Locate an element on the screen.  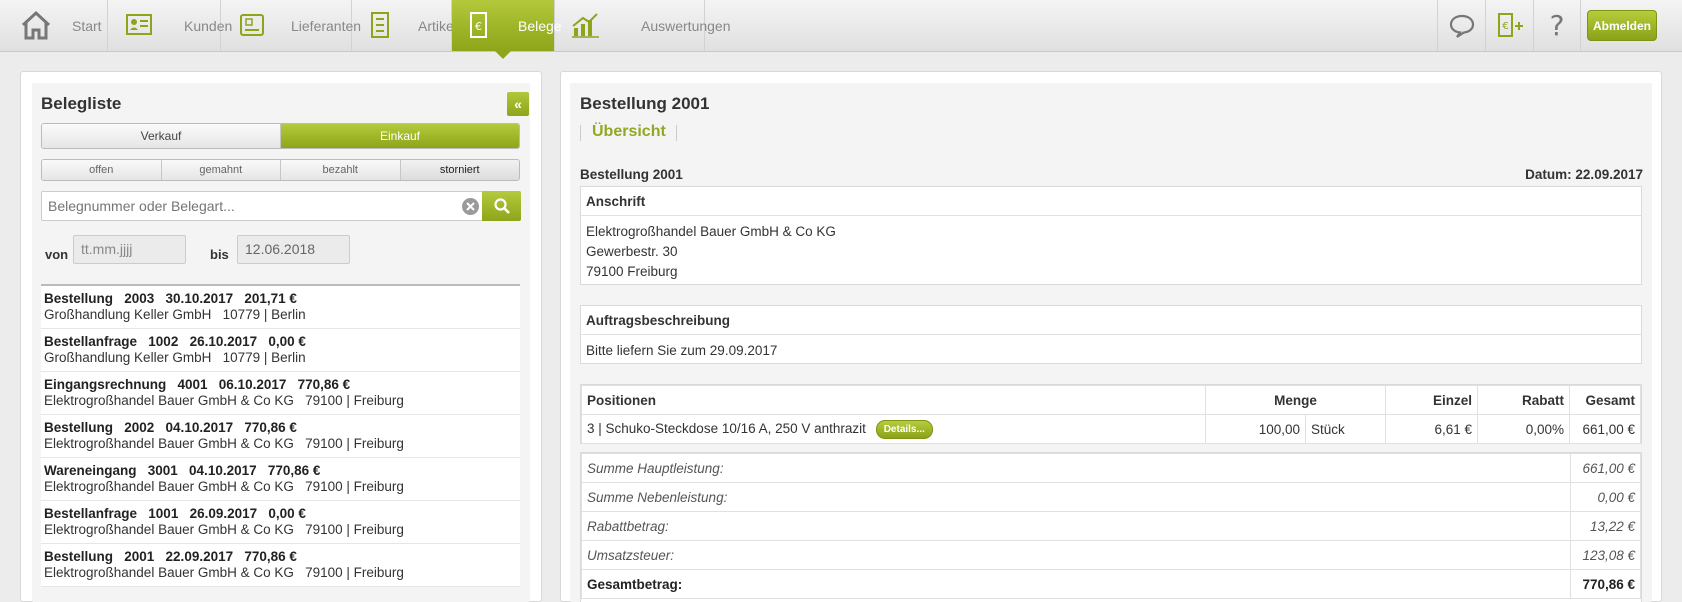
date-to-label: bis is located at coordinates (219, 254).